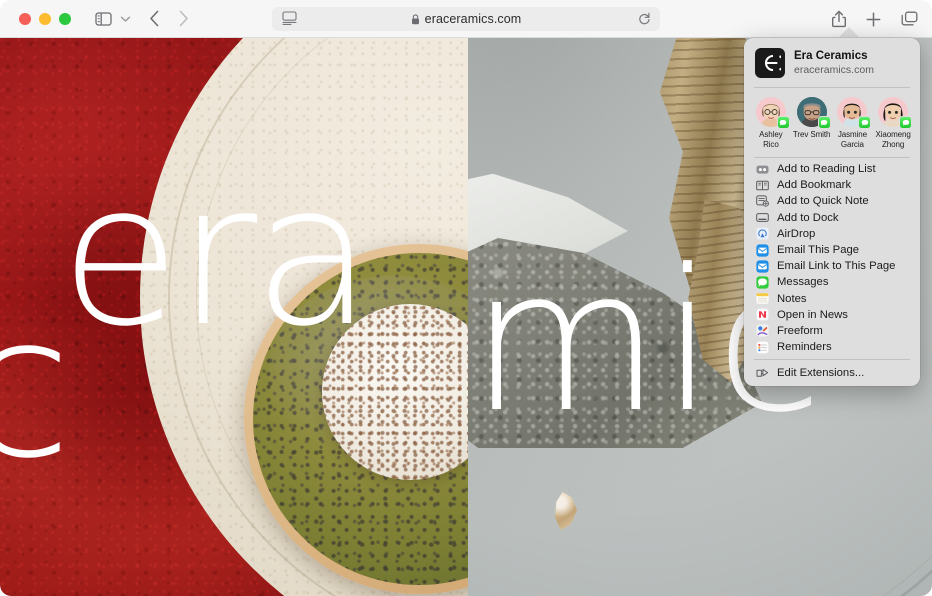  I want to click on menu-item-add-to-quick-note: Add to Quick Note, so click(832, 201).